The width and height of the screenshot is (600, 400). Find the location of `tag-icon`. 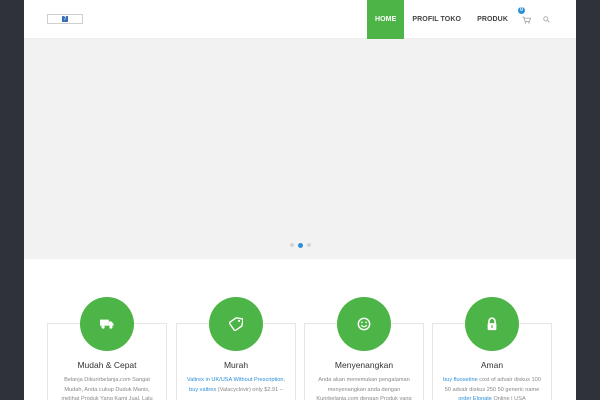

tag-icon is located at coordinates (236, 324).